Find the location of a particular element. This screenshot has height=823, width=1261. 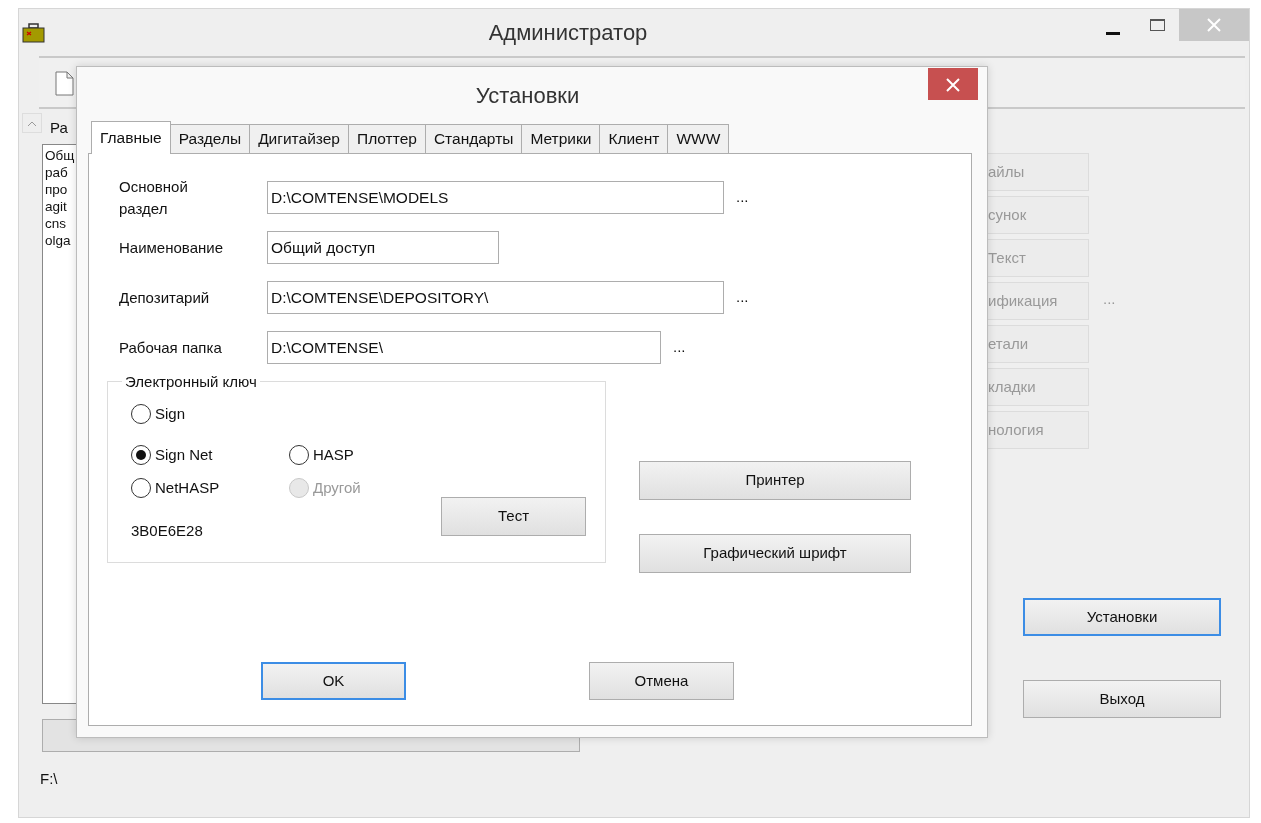

list-item: Общ is located at coordinates (60, 155).